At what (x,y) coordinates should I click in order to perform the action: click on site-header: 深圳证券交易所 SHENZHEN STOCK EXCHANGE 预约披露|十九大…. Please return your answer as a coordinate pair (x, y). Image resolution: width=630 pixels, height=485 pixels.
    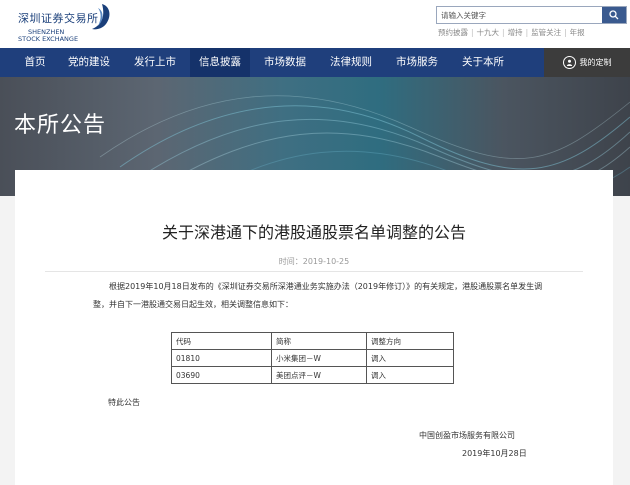
    Looking at the image, I should click on (315, 24).